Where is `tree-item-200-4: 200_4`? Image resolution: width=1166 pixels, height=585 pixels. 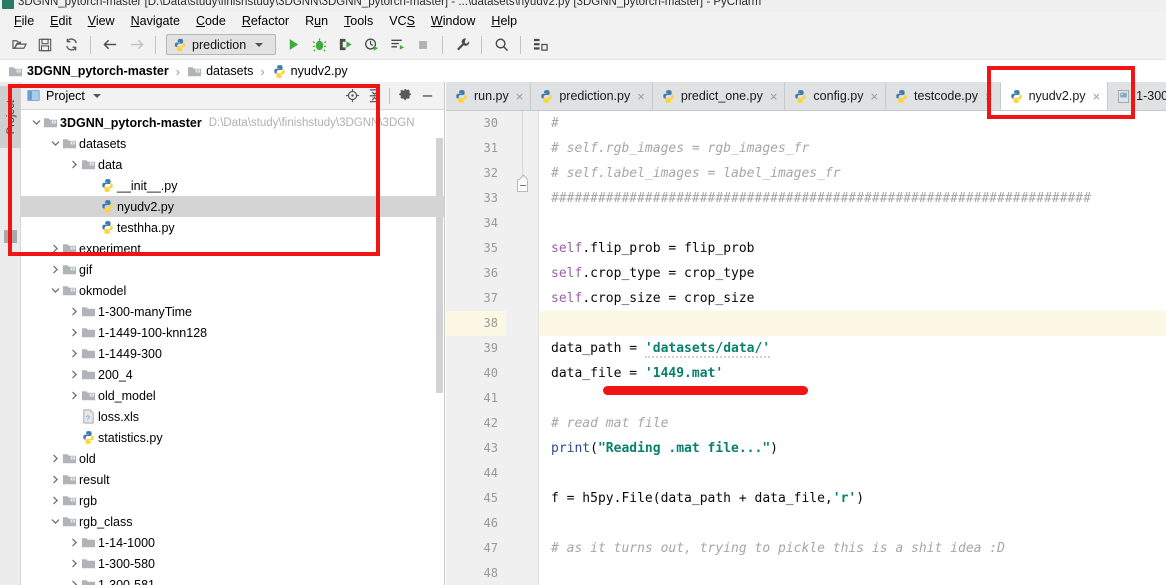
tree-item-200-4: 200_4 is located at coordinates (232, 374).